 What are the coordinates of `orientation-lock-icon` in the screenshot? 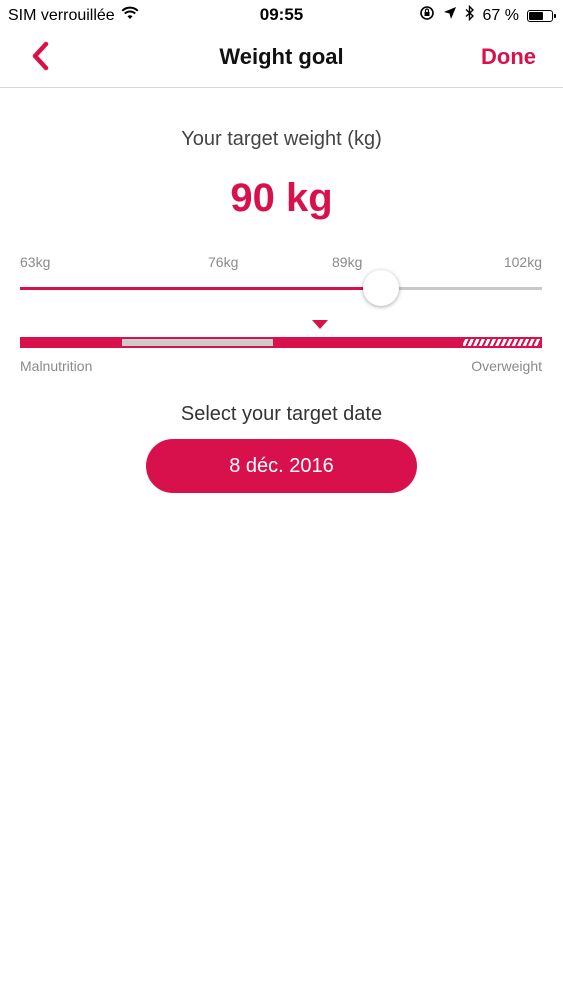 It's located at (427, 15).